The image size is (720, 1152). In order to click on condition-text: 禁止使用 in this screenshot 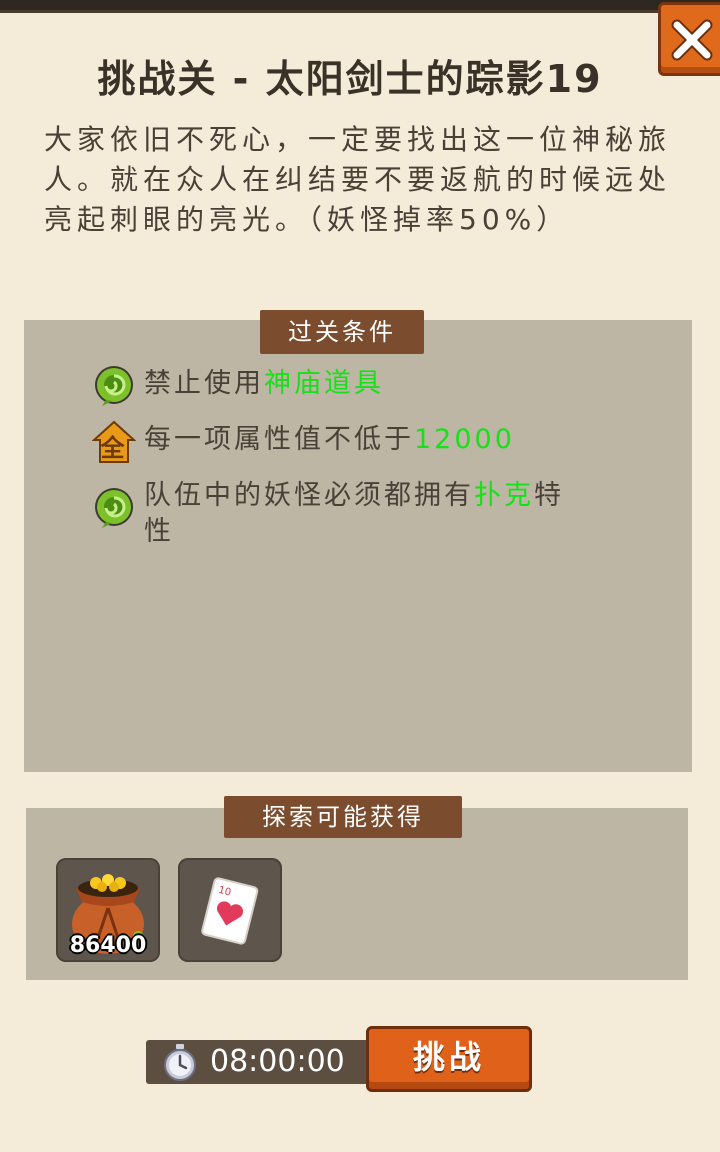, I will do `click(204, 383)`.